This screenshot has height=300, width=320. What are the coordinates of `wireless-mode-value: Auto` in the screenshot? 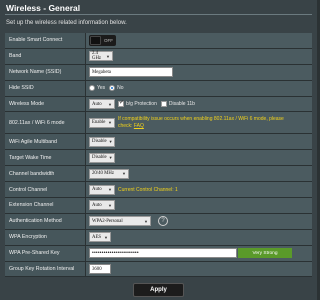 It's located at (97, 104).